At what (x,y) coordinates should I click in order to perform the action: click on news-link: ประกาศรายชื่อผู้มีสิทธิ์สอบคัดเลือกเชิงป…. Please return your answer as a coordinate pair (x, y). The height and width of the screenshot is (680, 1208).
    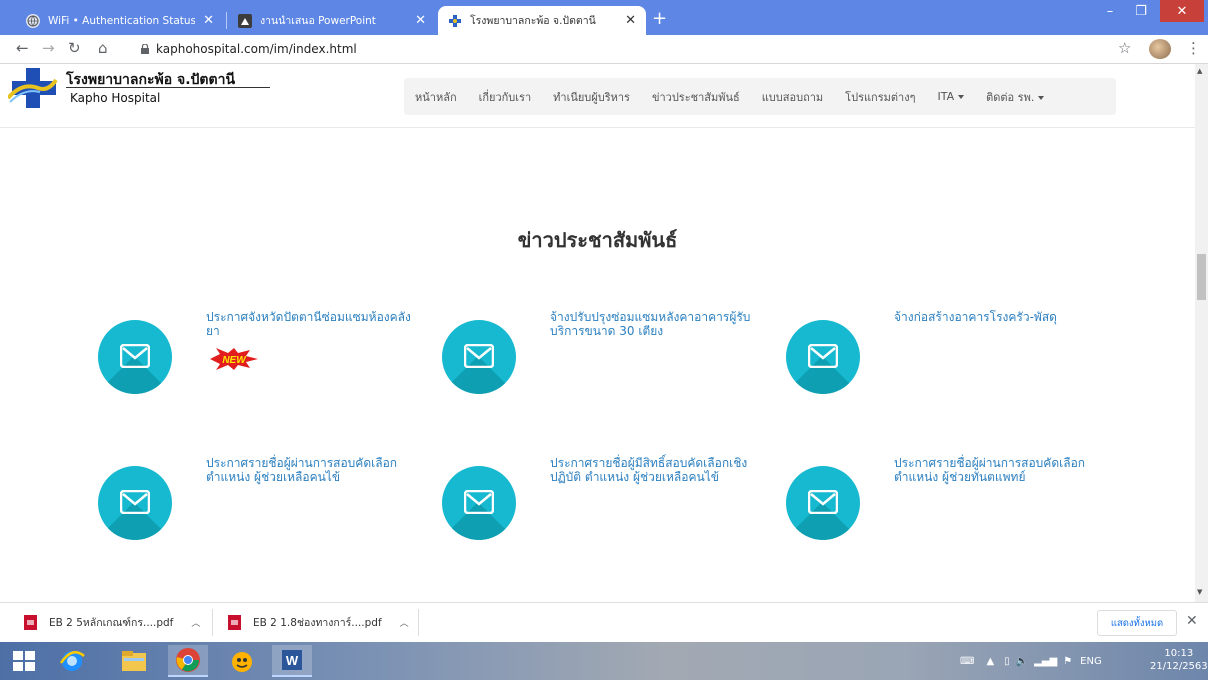
    Looking at the image, I should click on (657, 470).